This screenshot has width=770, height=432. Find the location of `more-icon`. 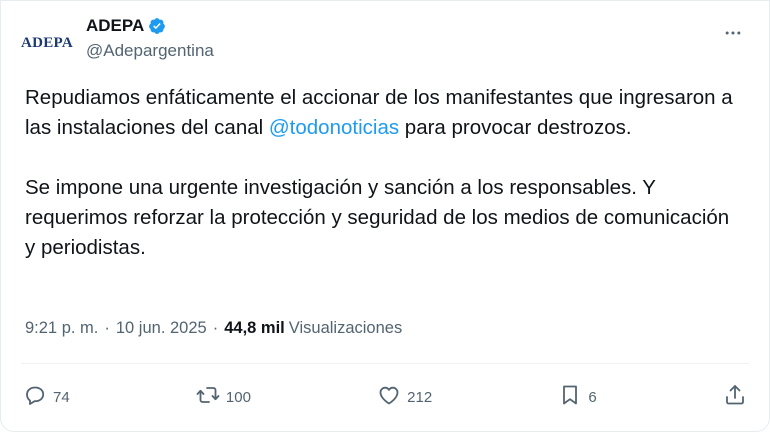

more-icon is located at coordinates (733, 33).